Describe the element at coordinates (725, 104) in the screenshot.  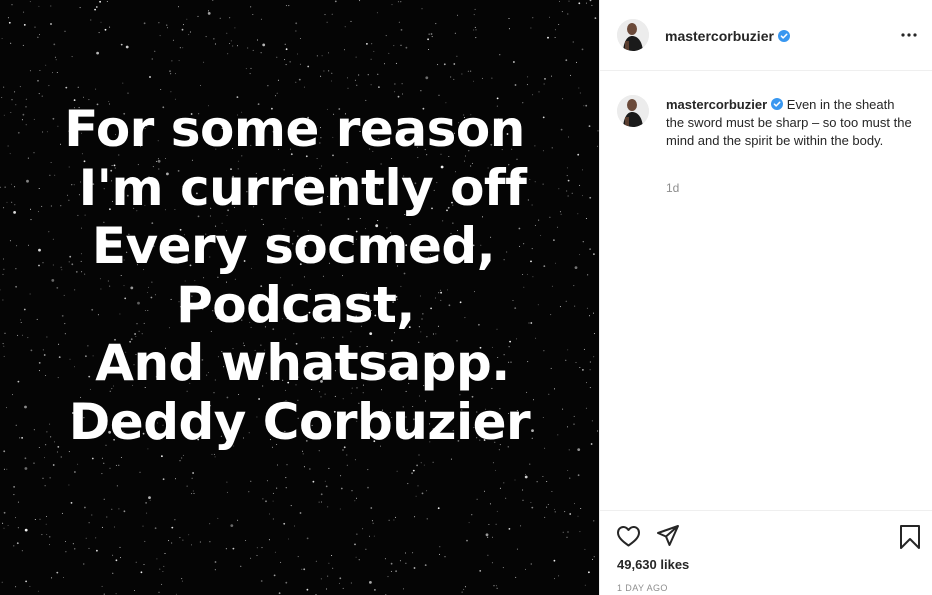
I see `caption-username: mastercorbuzier` at that location.